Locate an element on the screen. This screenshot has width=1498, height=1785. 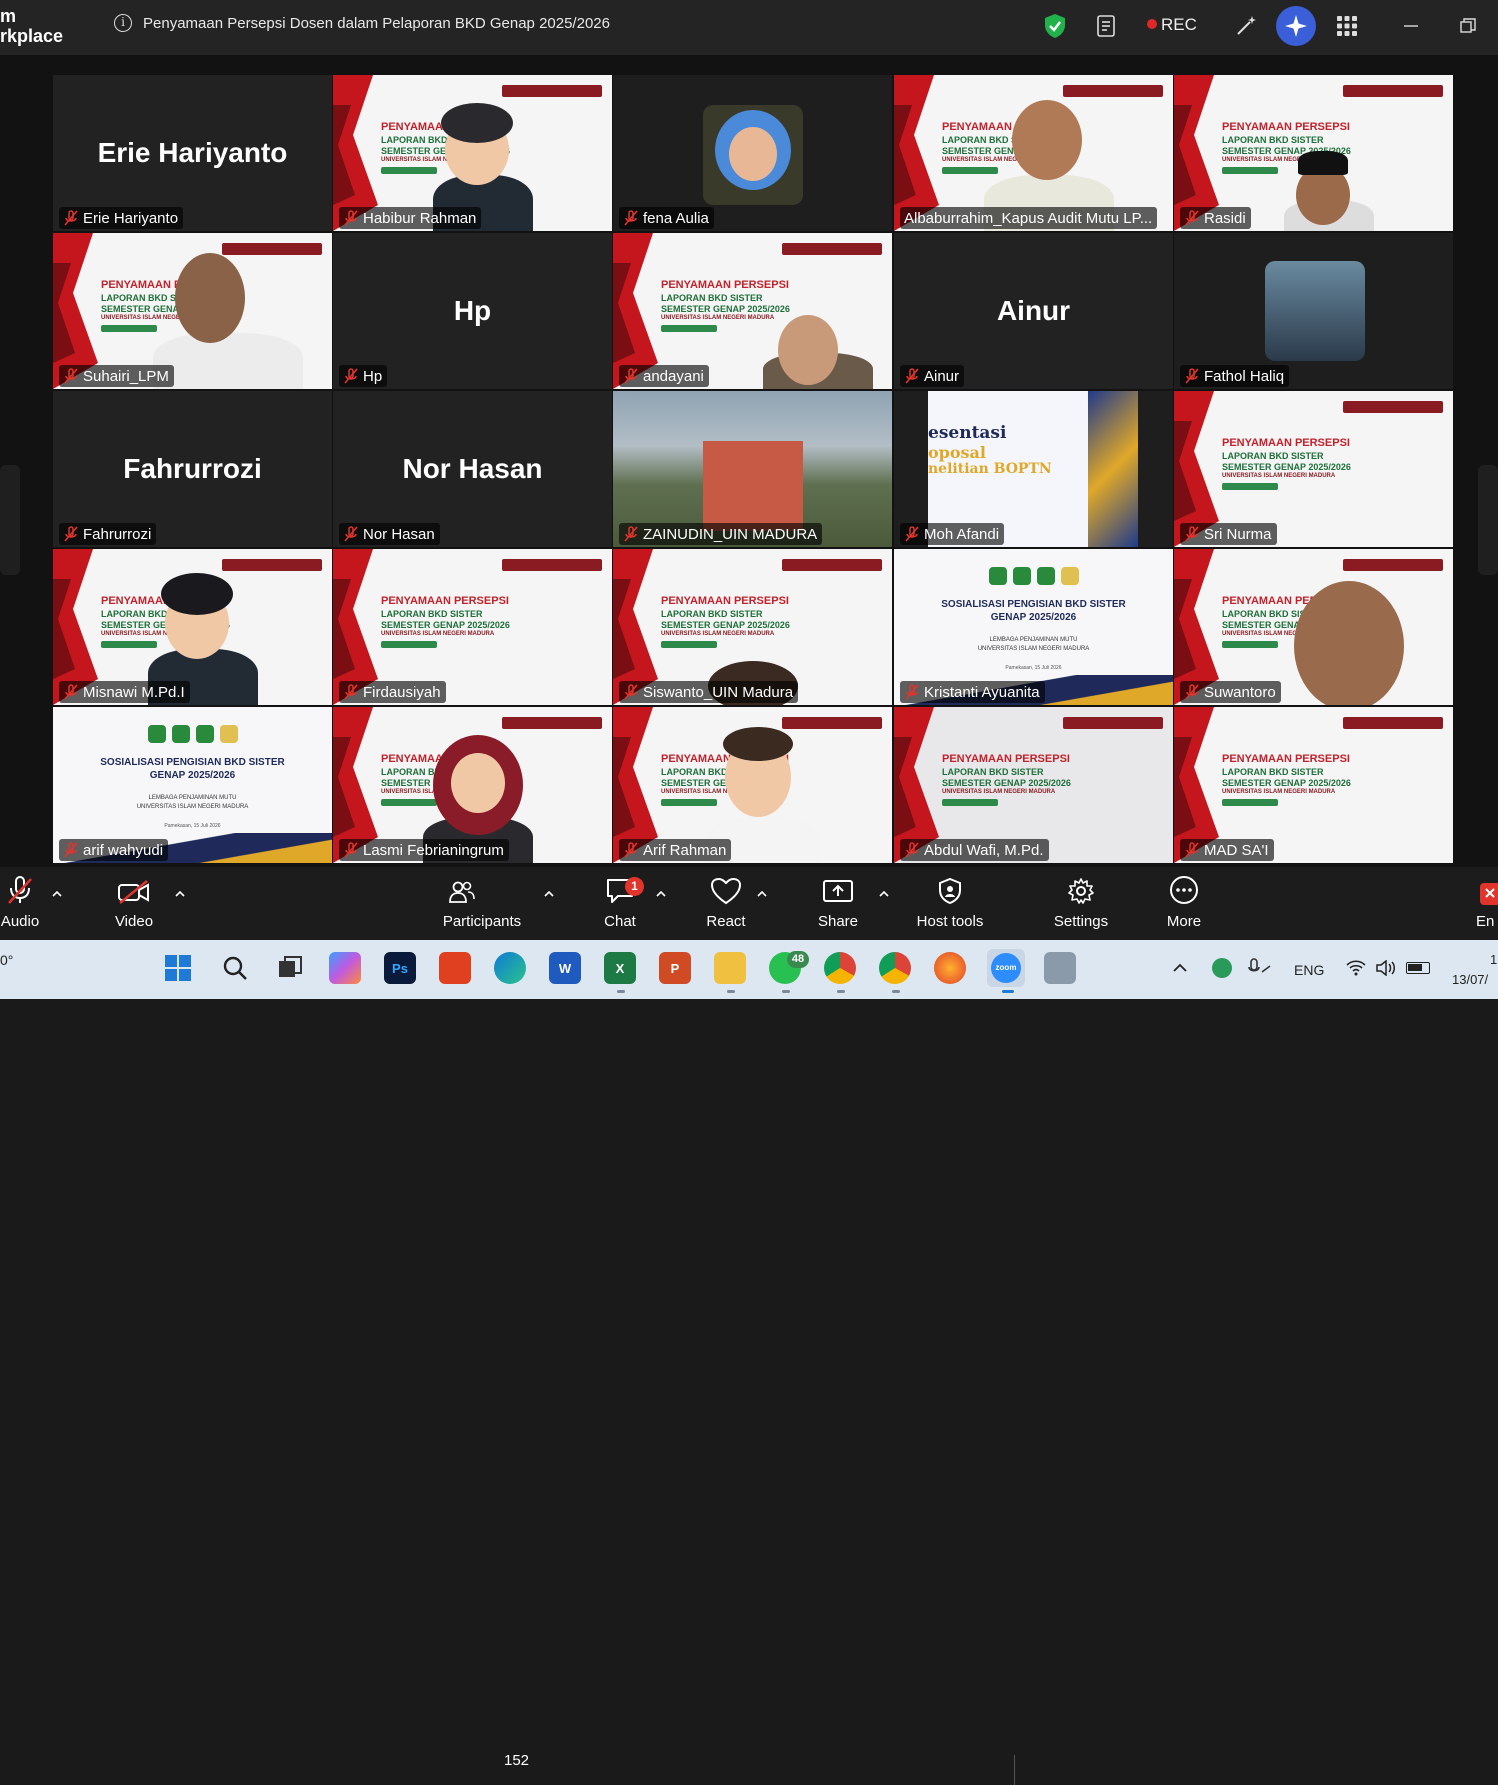
share-button: Share is located at coordinates (838, 903).